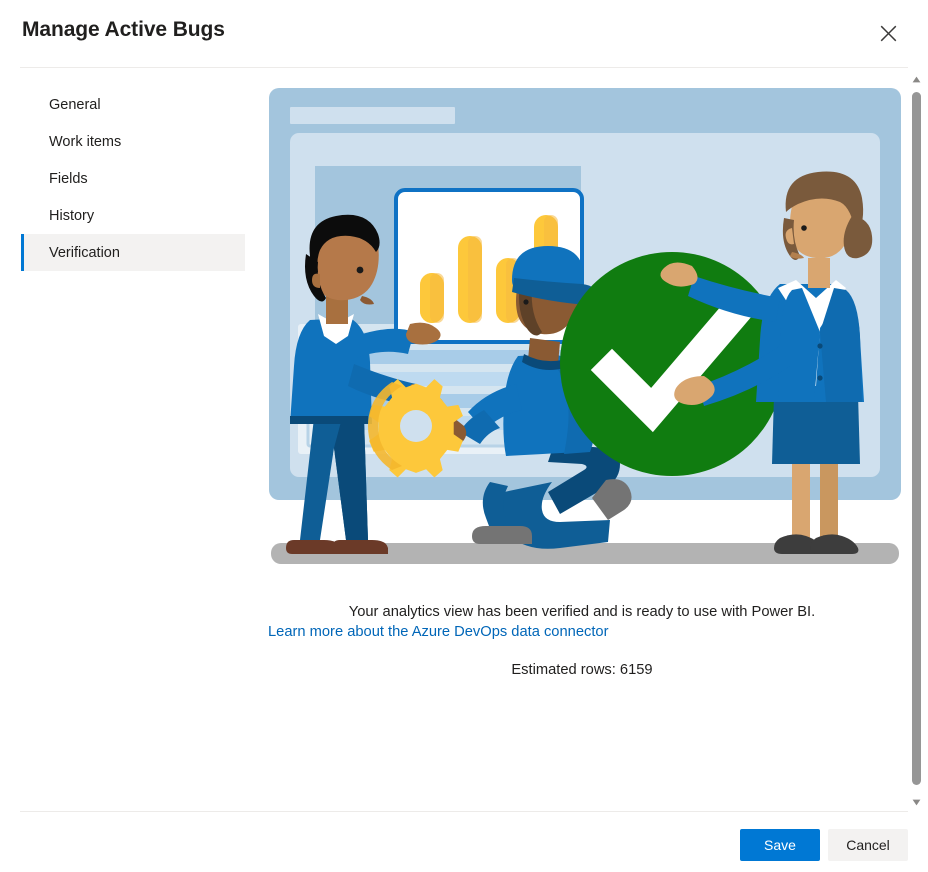 Image resolution: width=928 pixels, height=872 pixels. Describe the element at coordinates (123, 29) in the screenshot. I see `page-title: Manage Active Bugs` at that location.